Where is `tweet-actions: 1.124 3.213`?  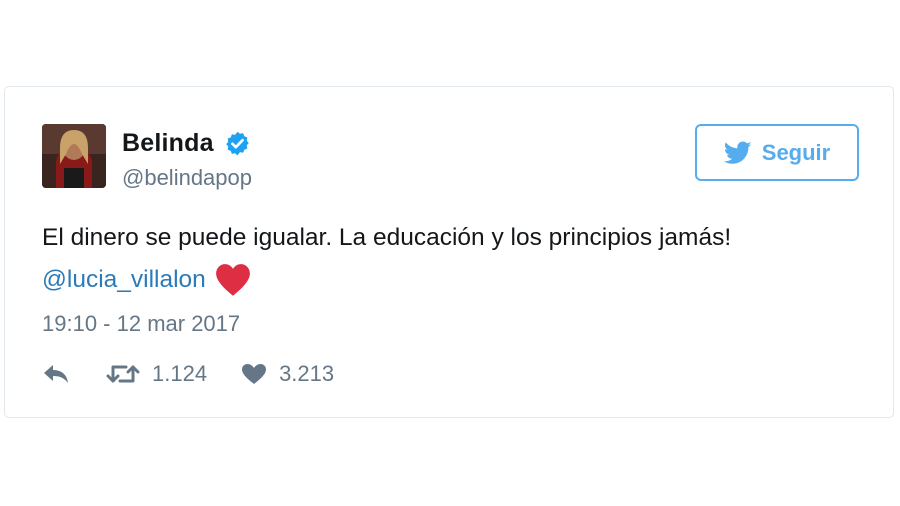 tweet-actions: 1.124 3.213 is located at coordinates (188, 374).